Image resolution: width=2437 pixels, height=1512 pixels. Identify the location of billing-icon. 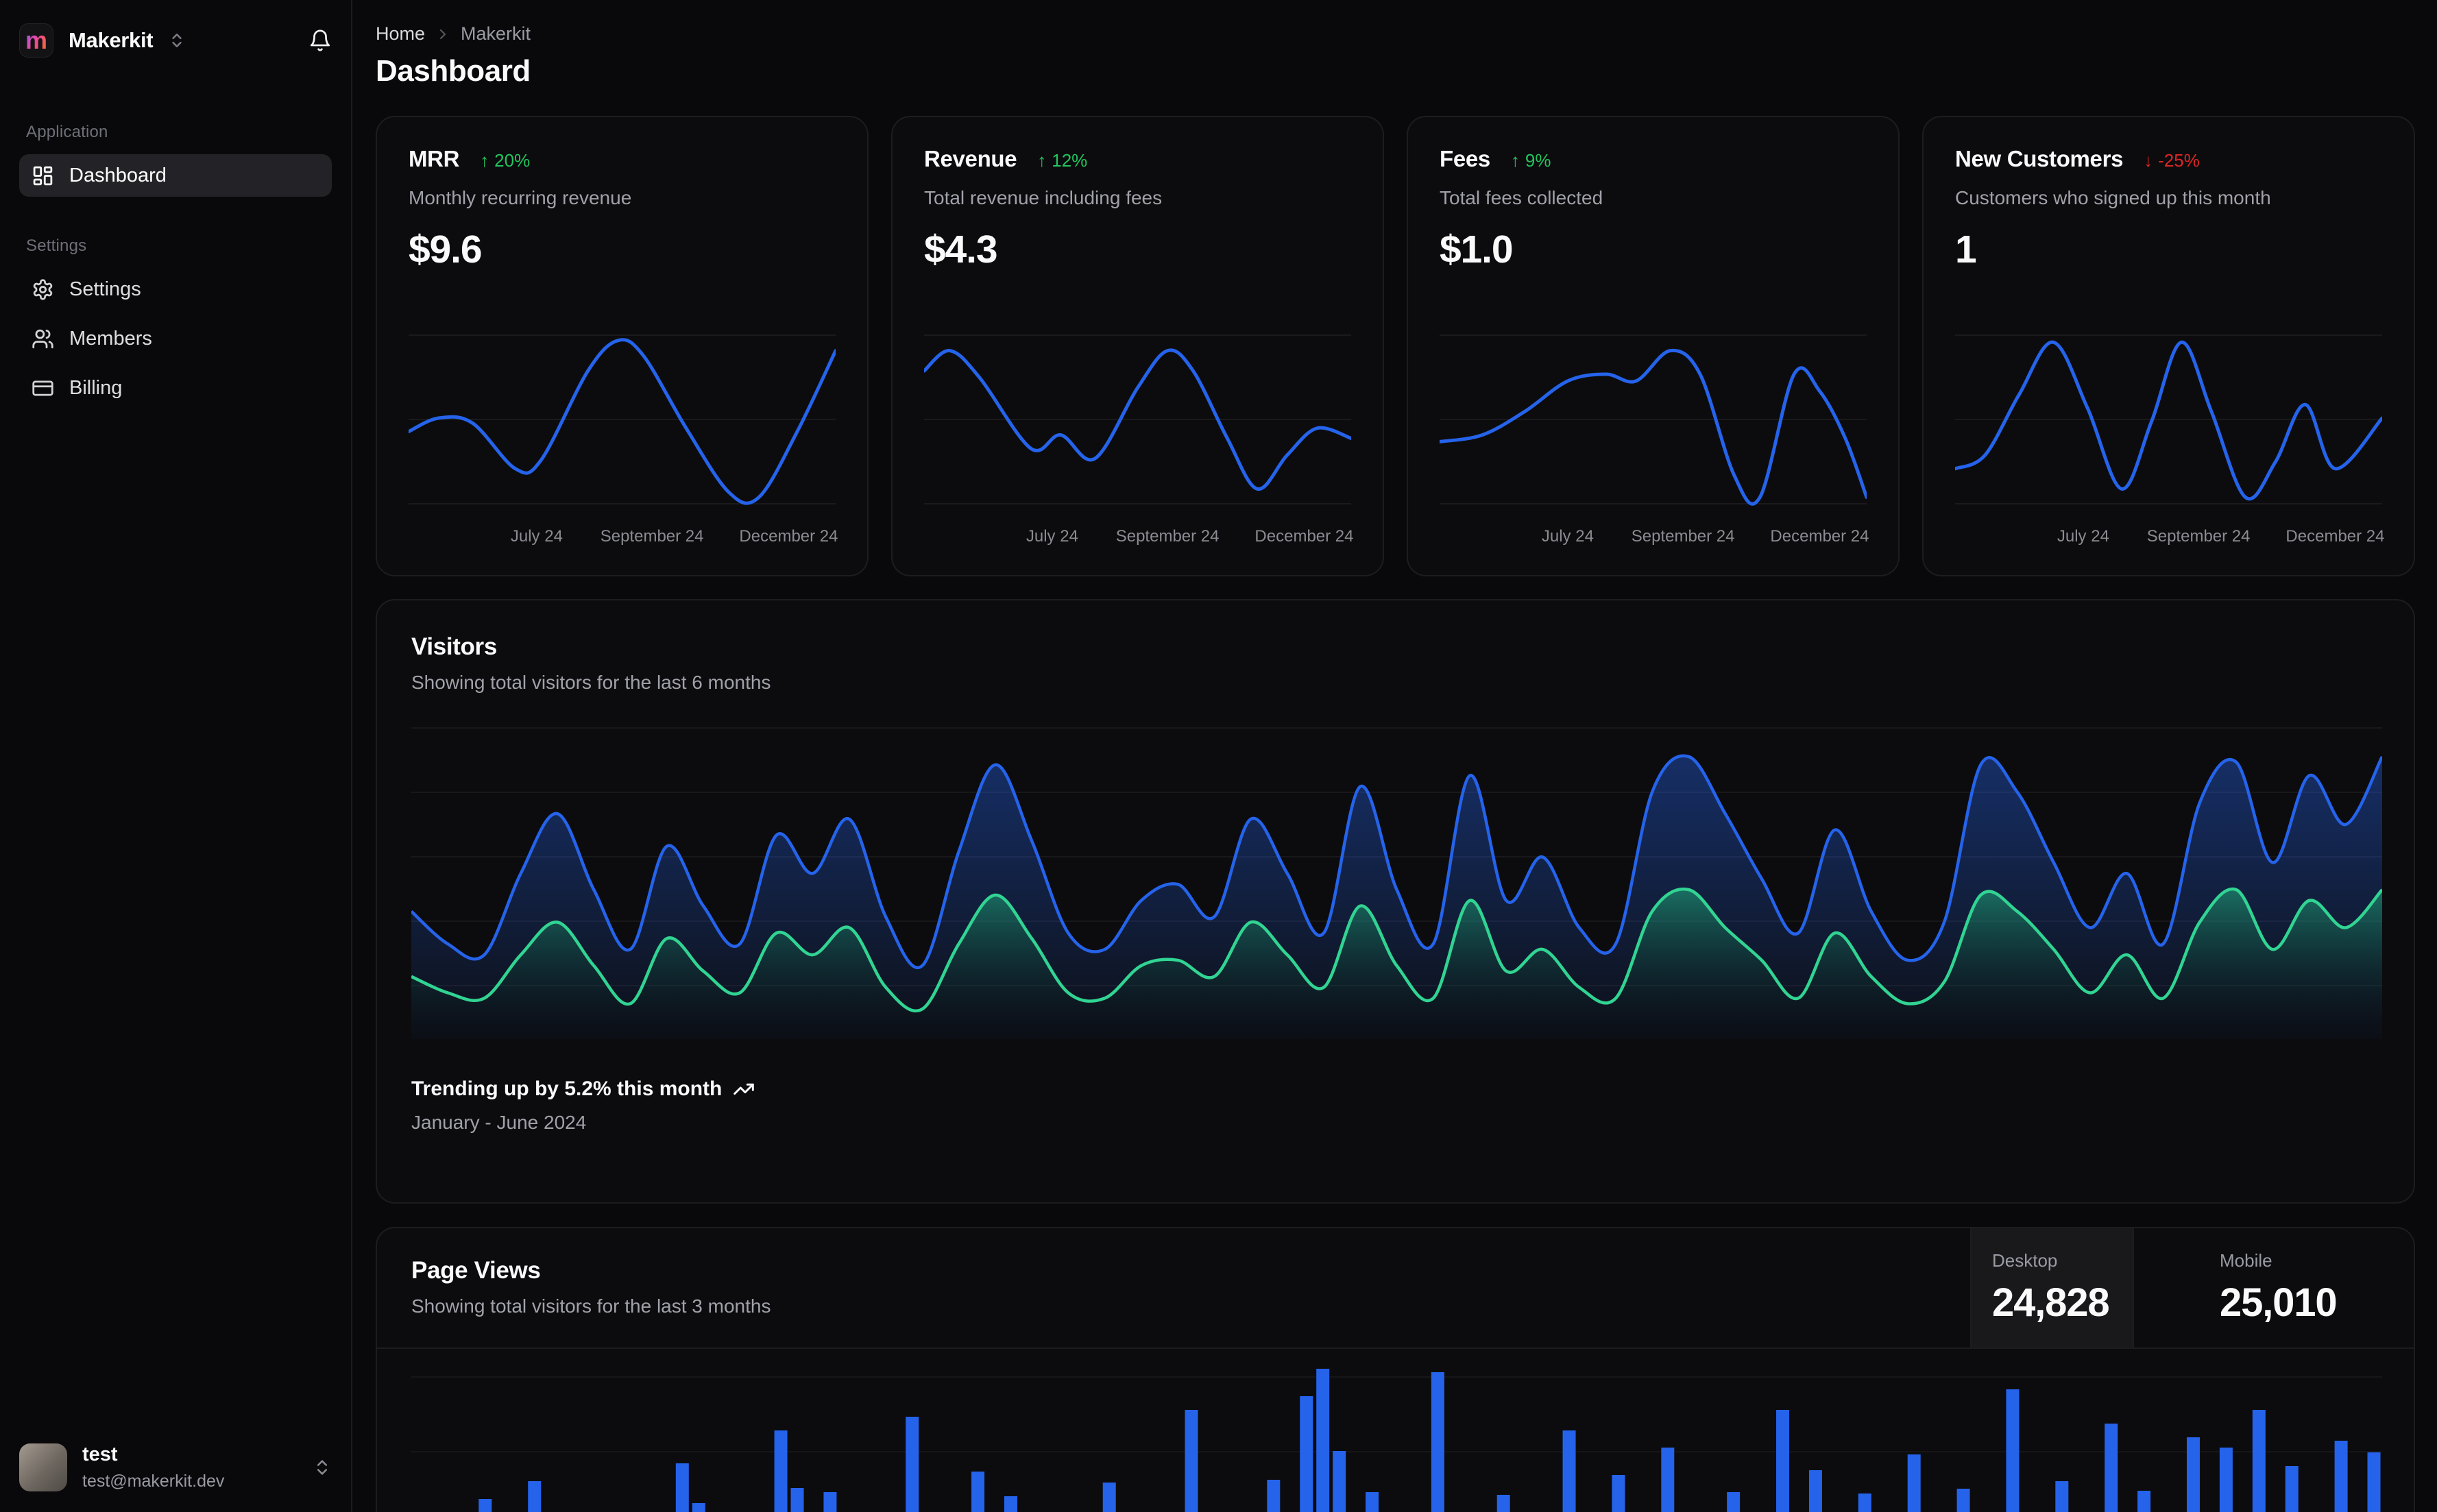
(42, 387).